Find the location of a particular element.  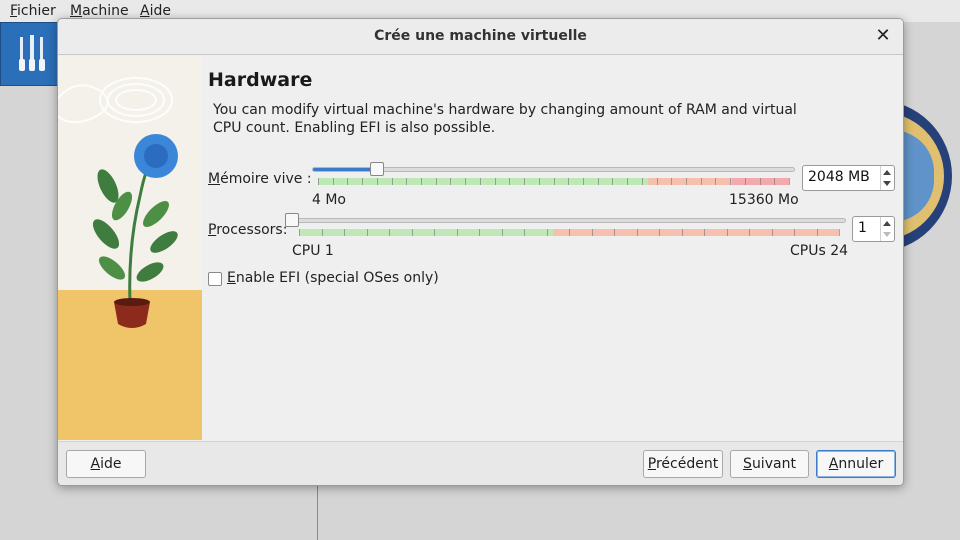

memory-label: Mémoire vive : is located at coordinates (260, 179).